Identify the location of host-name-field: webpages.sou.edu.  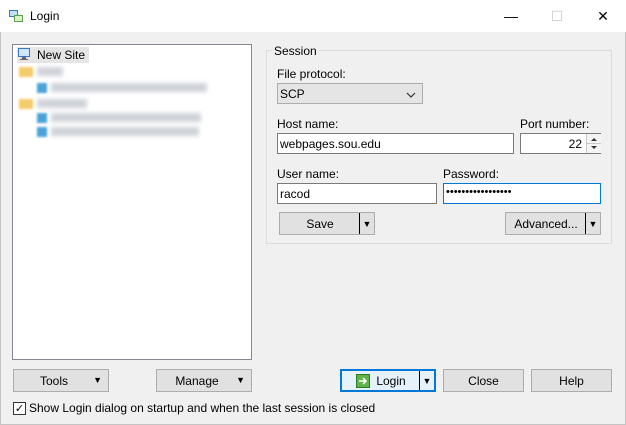
(395, 143).